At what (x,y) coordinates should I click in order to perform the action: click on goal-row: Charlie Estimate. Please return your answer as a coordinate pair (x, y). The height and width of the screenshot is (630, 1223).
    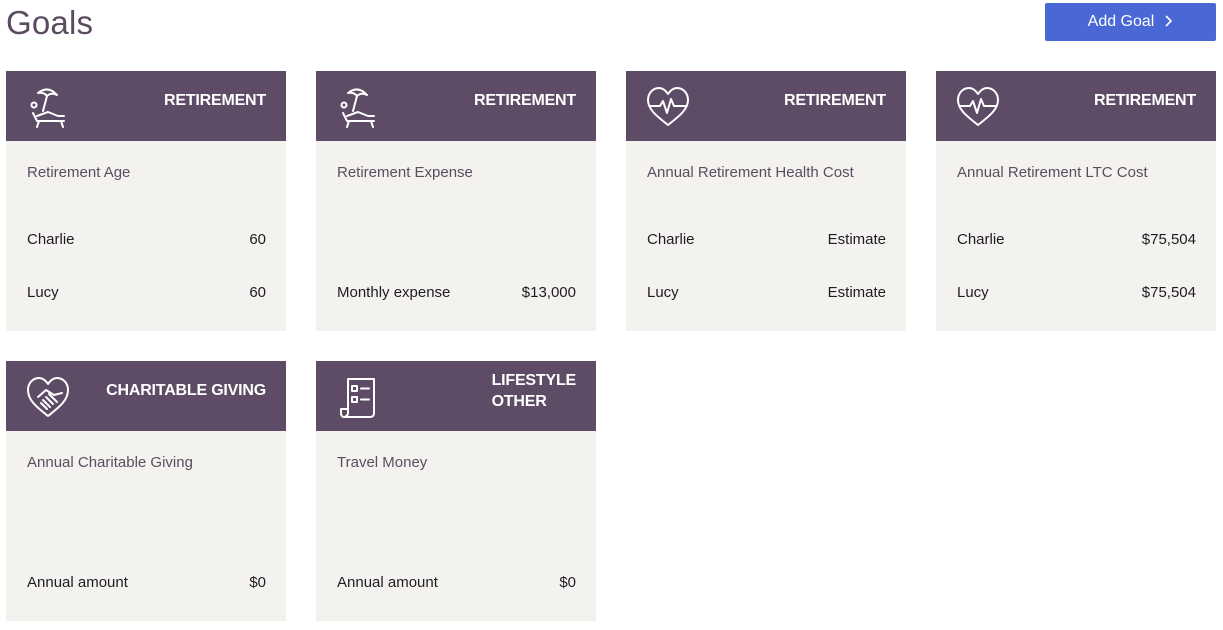
    Looking at the image, I should click on (766, 239).